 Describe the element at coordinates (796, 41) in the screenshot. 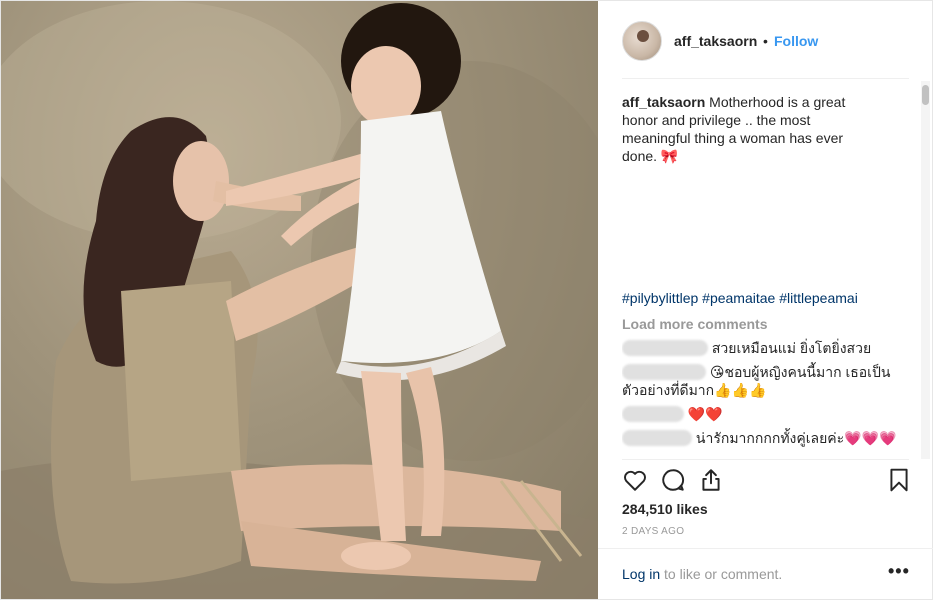

I see `follow-button: Follow` at that location.